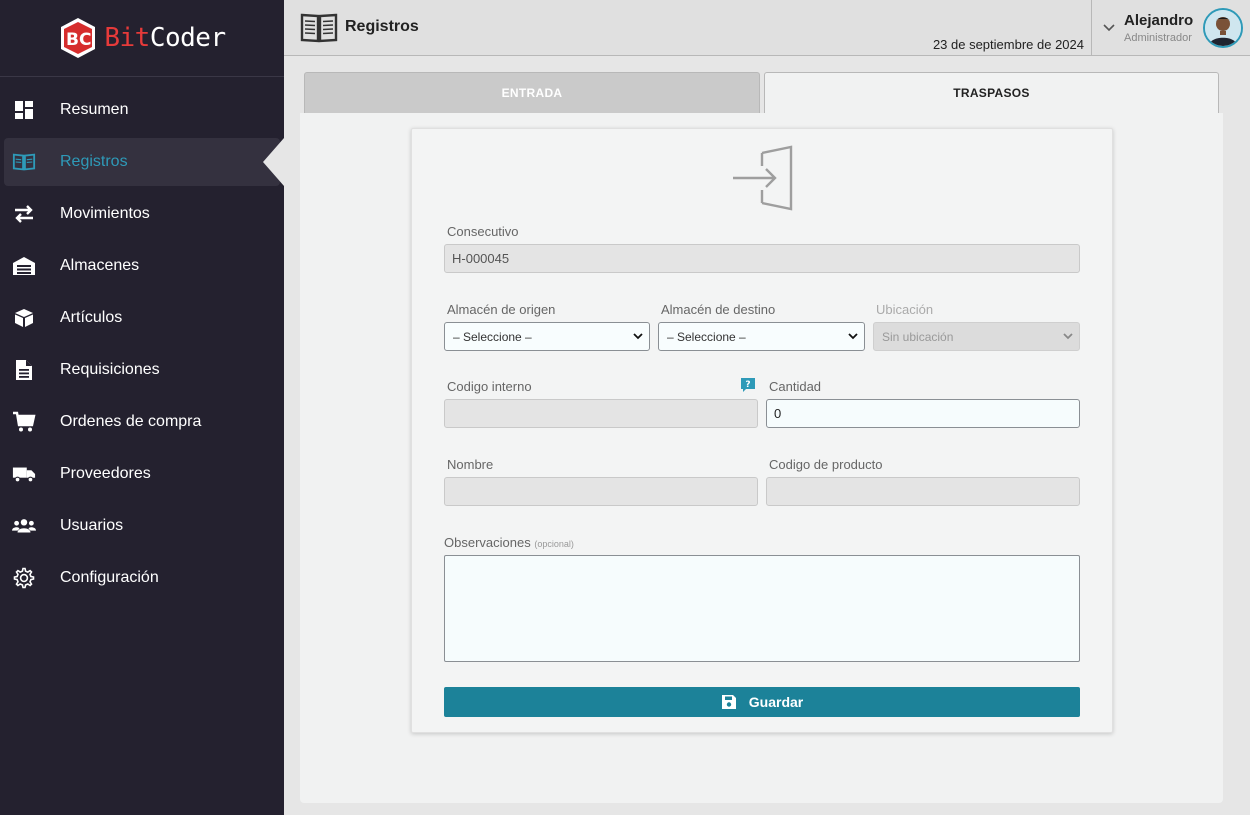 The width and height of the screenshot is (1250, 815). Describe the element at coordinates (976, 336) in the screenshot. I see `ubicacion-select: Sin ubicación` at that location.